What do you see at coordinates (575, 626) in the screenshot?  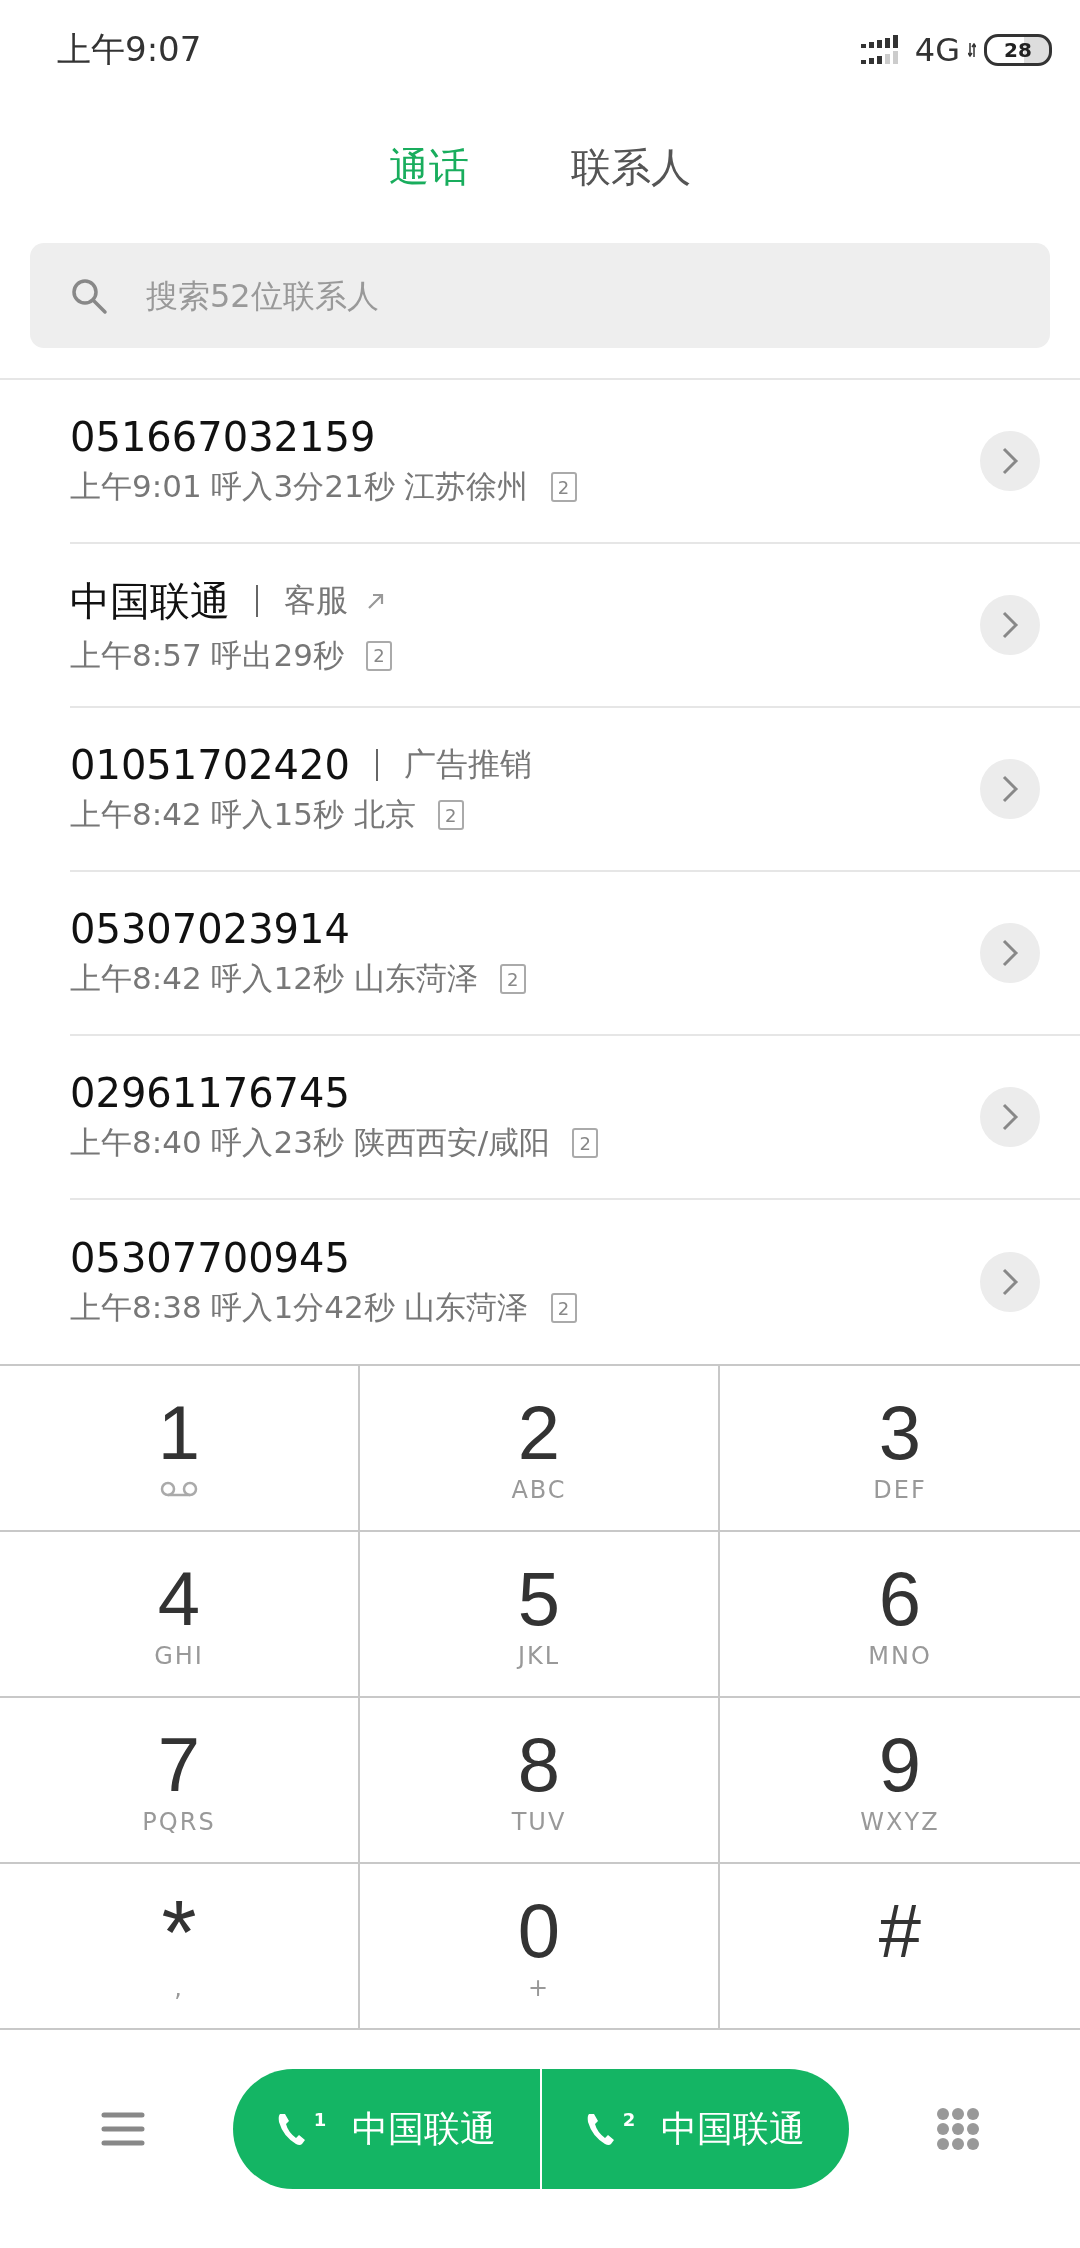 I see `call-log-item: 中国联通 客服 上午8:57 呼出29秒 2` at bounding box center [575, 626].